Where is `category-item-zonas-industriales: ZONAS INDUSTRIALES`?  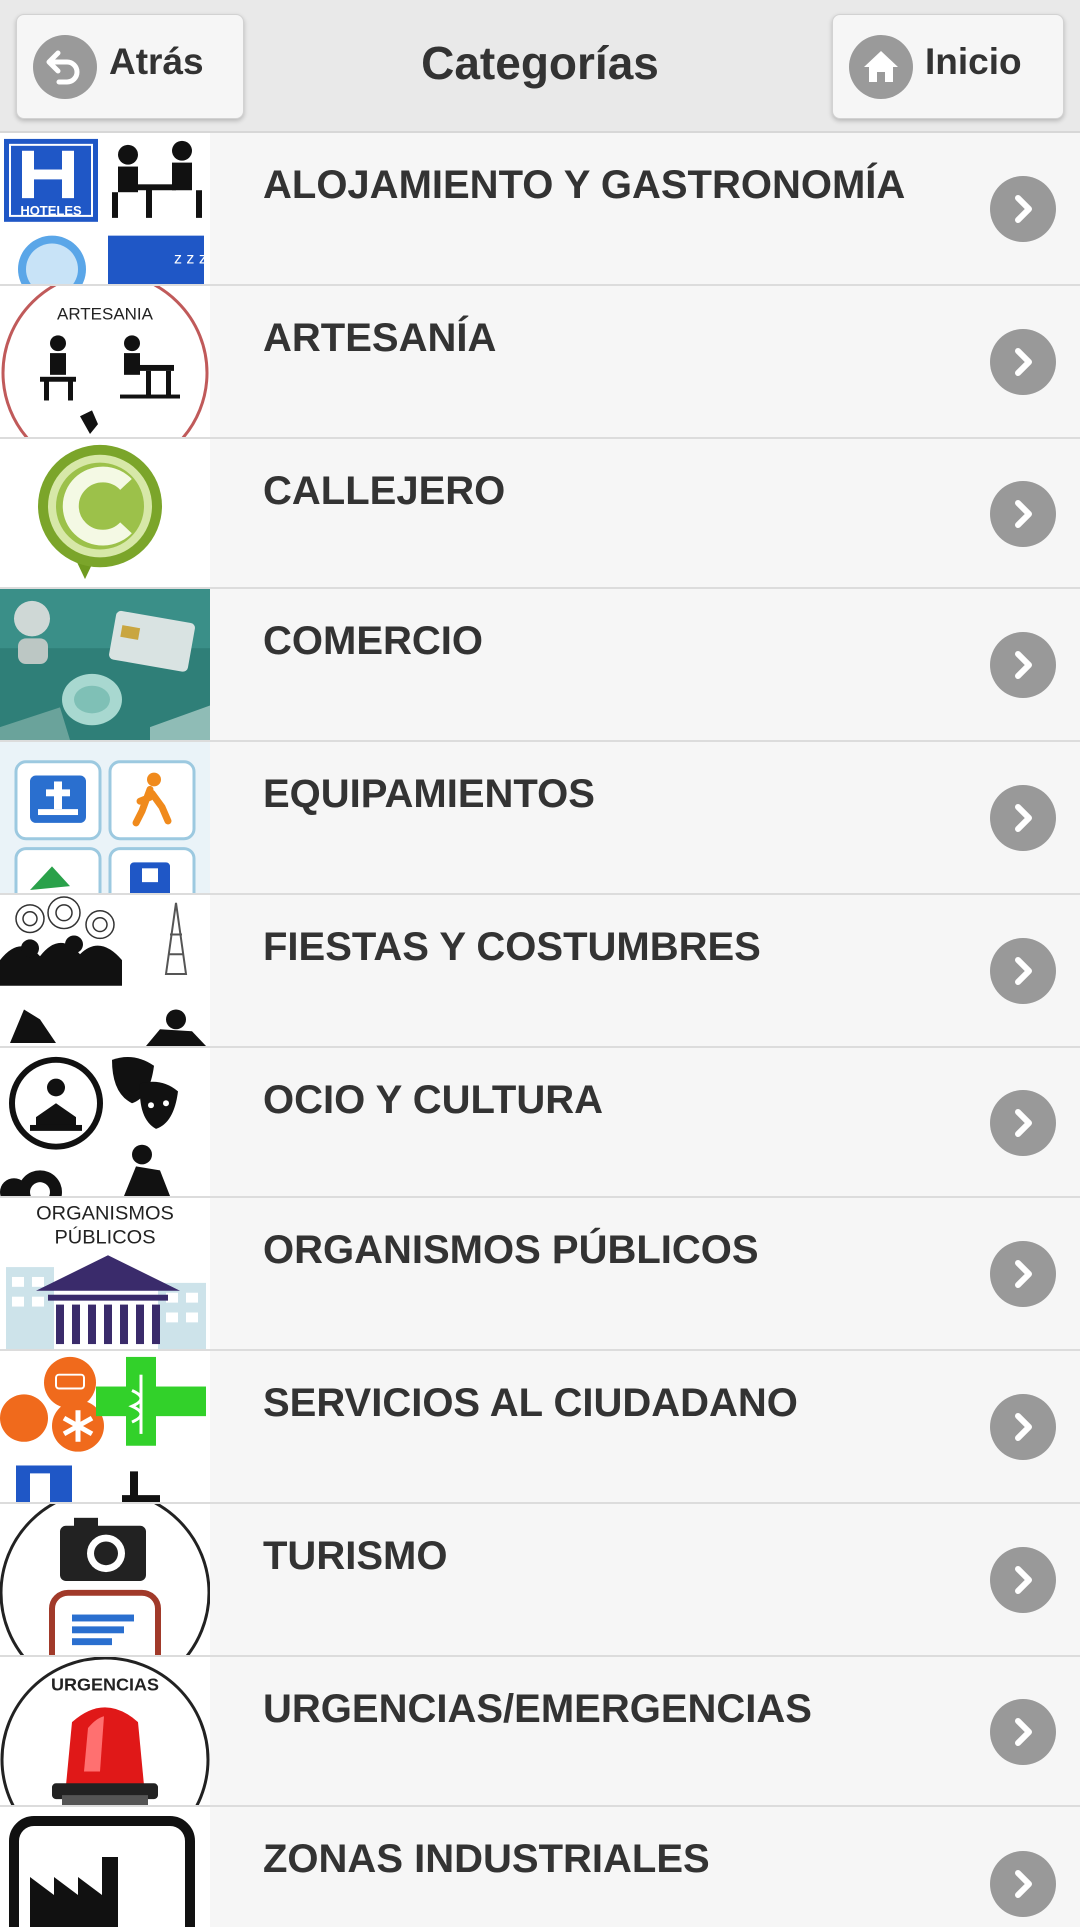
category-item-zonas-industriales: ZONAS INDUSTRIALES is located at coordinates (540, 1867).